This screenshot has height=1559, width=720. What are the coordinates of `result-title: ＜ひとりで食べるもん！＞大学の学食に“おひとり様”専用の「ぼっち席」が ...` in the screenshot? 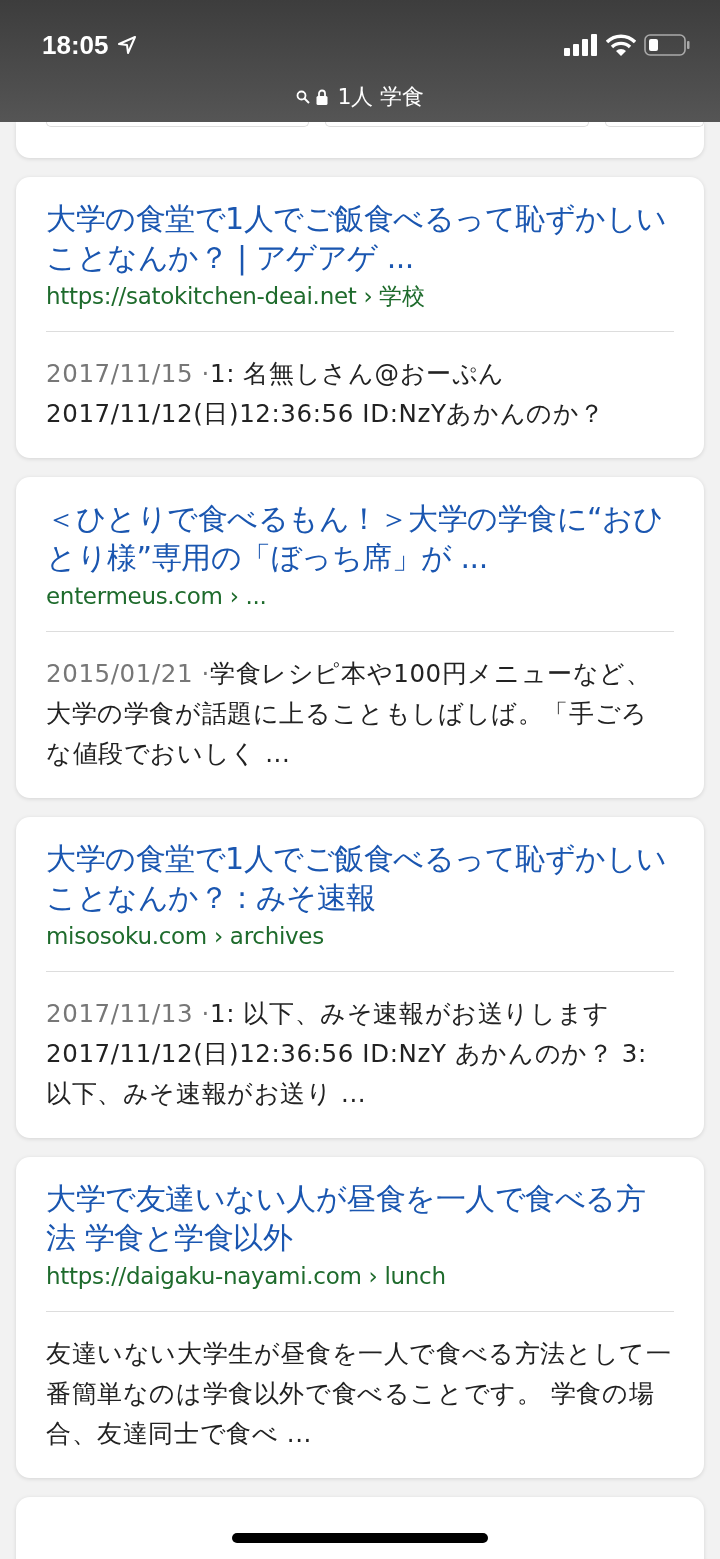 It's located at (360, 538).